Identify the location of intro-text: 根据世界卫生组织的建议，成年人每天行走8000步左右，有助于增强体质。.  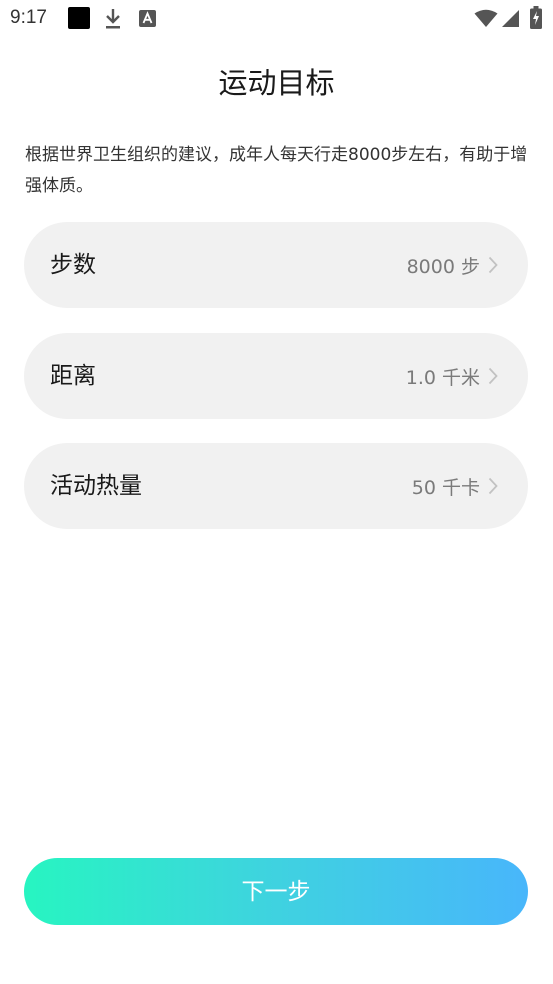
(276, 170).